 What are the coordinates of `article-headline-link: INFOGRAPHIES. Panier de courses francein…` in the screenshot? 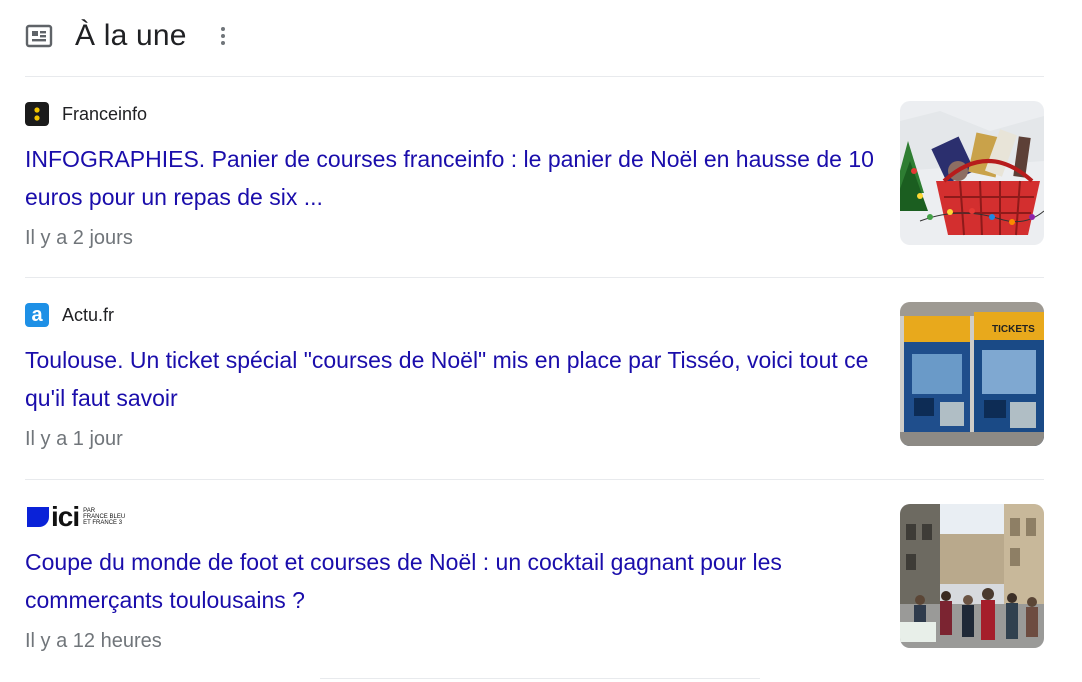 It's located at (450, 178).